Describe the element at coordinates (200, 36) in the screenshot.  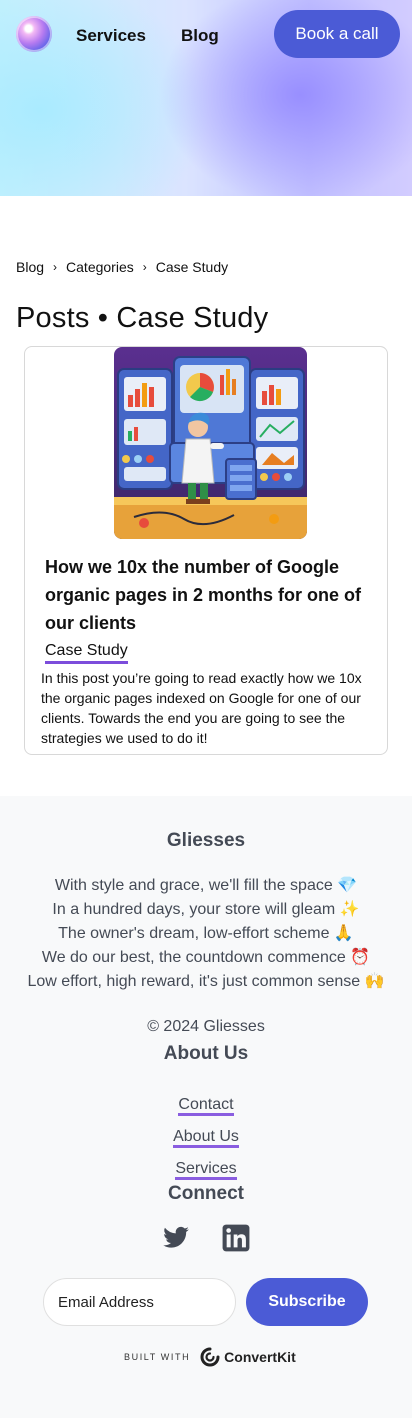
I see `nav-blog: Blog` at that location.